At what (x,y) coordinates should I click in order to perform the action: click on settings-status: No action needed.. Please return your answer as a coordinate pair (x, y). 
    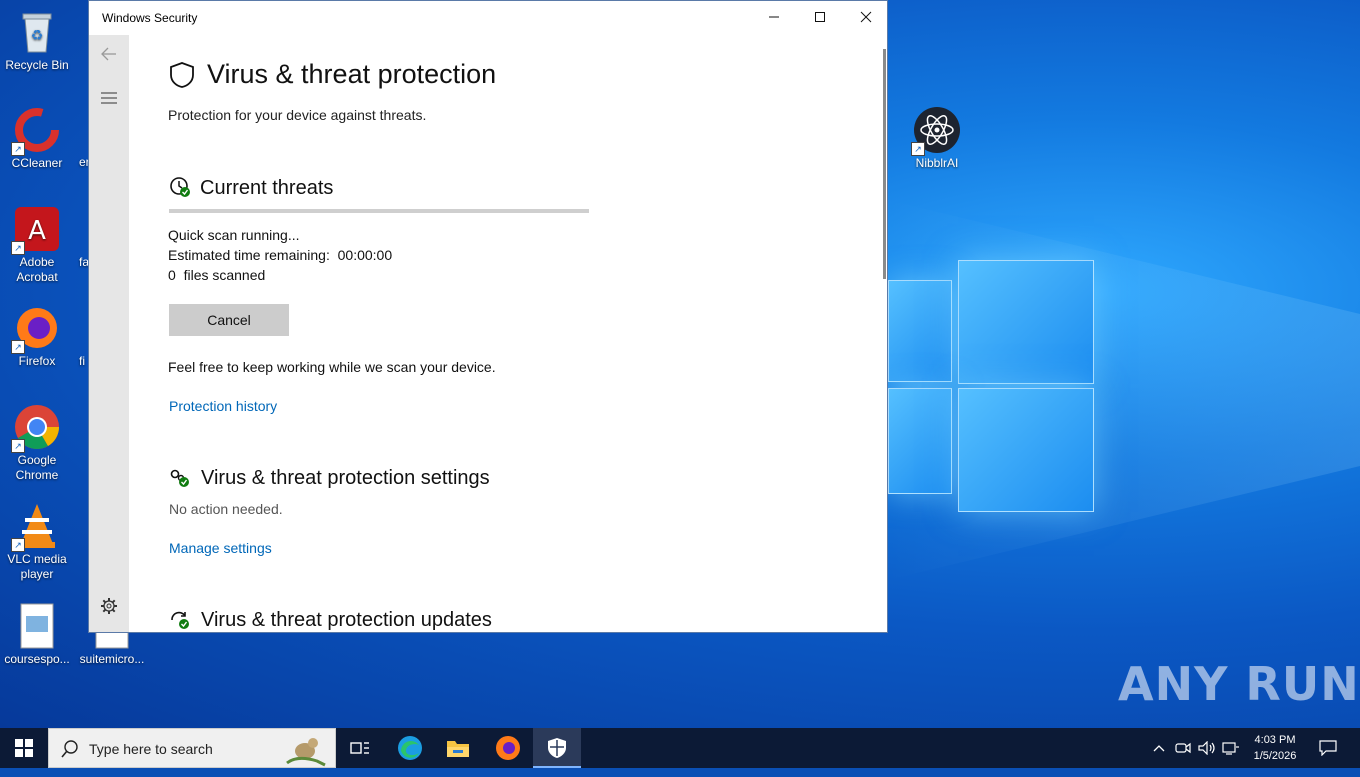
    Looking at the image, I should click on (226, 509).